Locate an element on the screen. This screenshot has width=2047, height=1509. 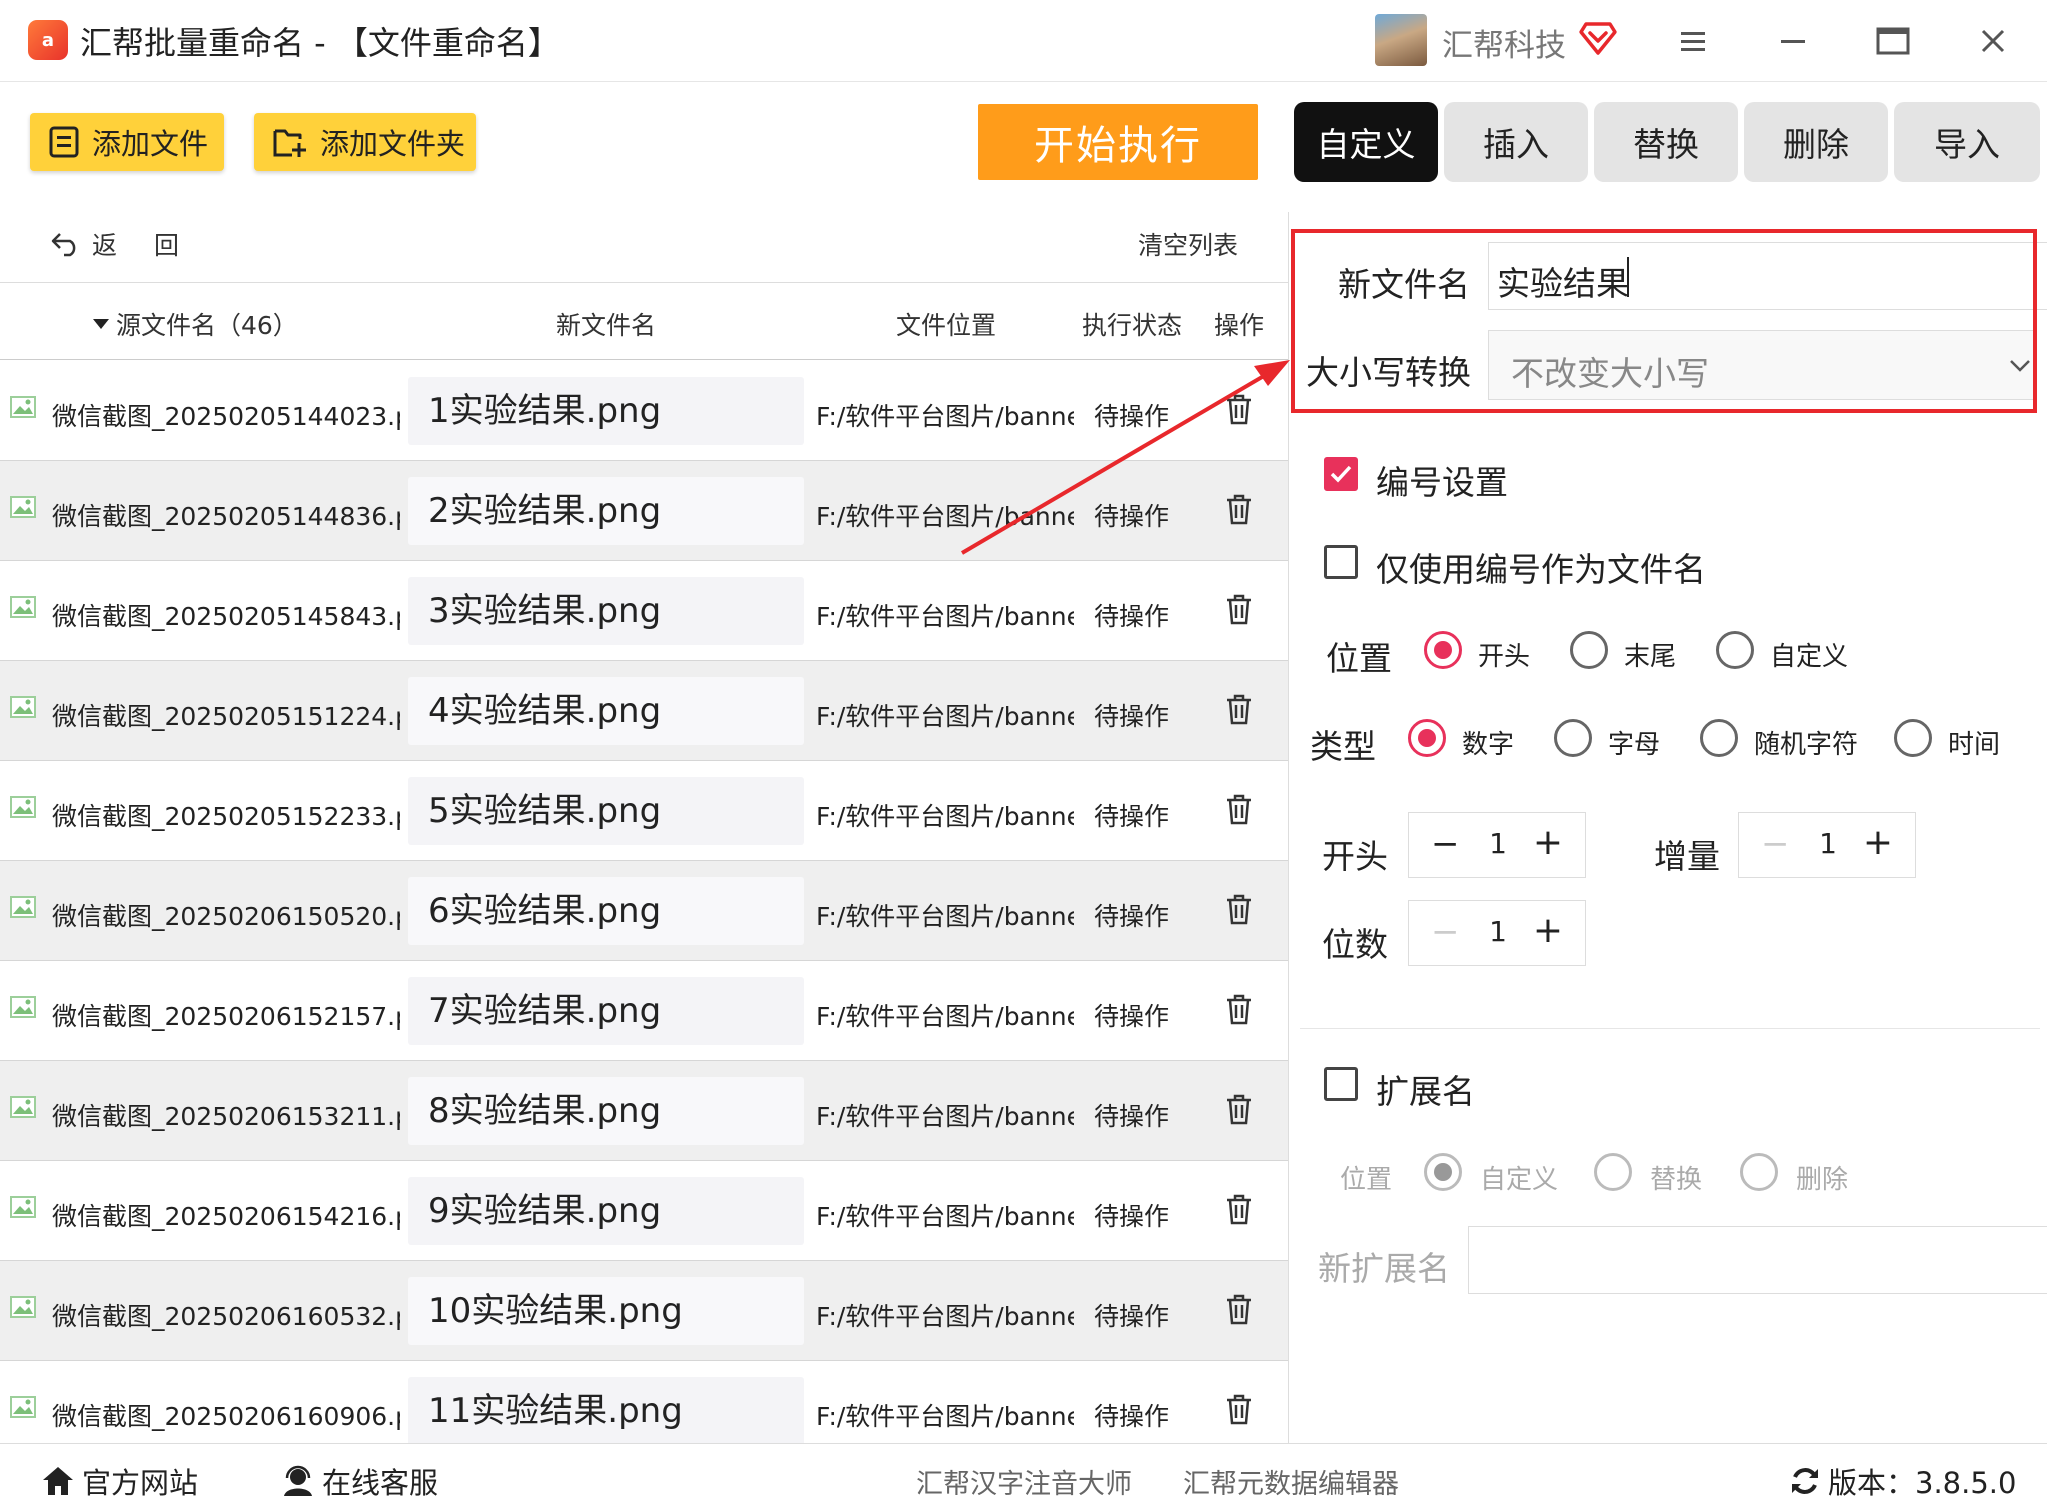
new-extension-input is located at coordinates (1757, 1260).